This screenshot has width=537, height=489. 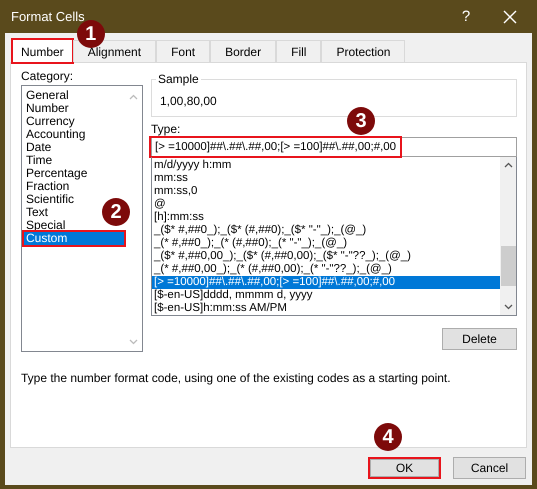 What do you see at coordinates (38, 160) in the screenshot?
I see `category-item: Time` at bounding box center [38, 160].